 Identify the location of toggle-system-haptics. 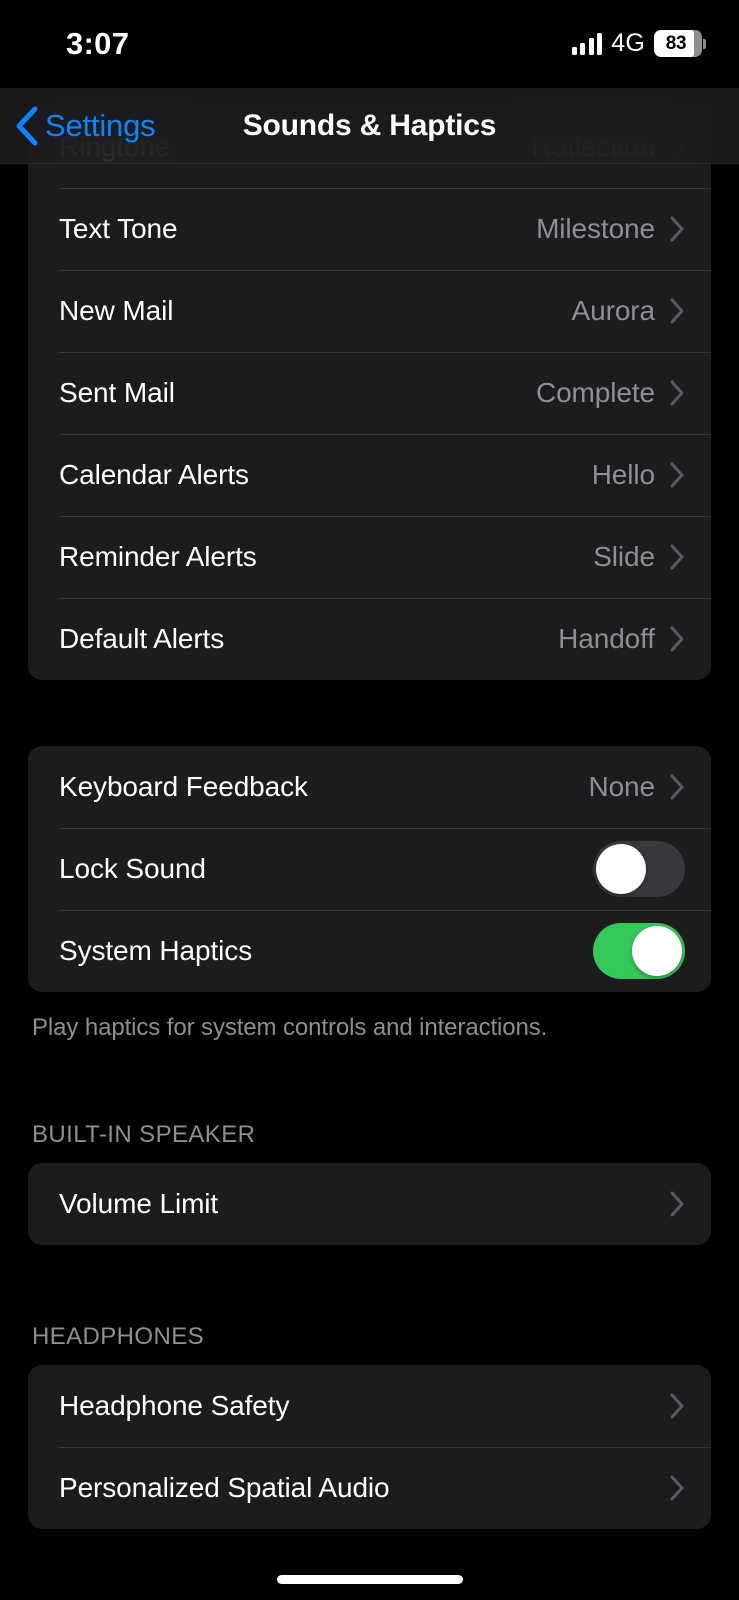
(639, 951).